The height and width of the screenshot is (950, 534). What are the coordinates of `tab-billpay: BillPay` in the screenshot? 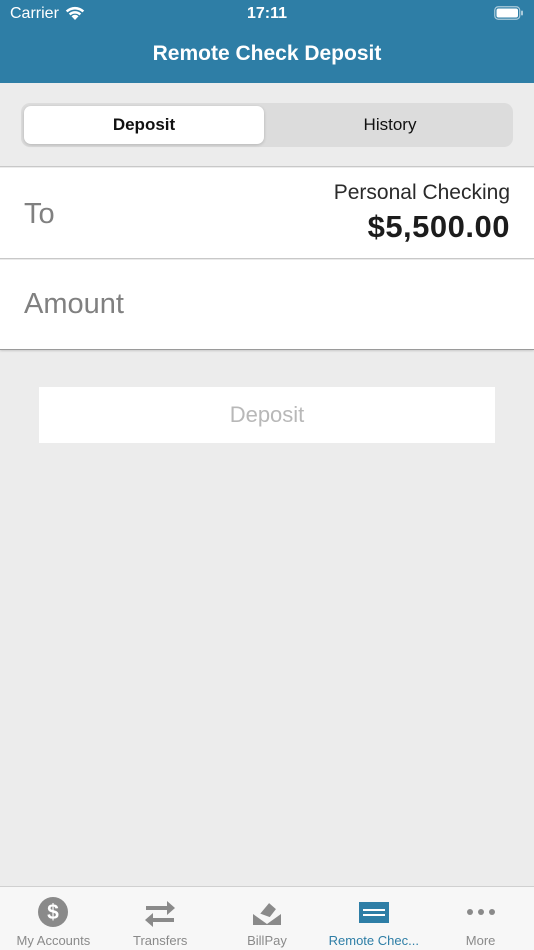 It's located at (267, 918).